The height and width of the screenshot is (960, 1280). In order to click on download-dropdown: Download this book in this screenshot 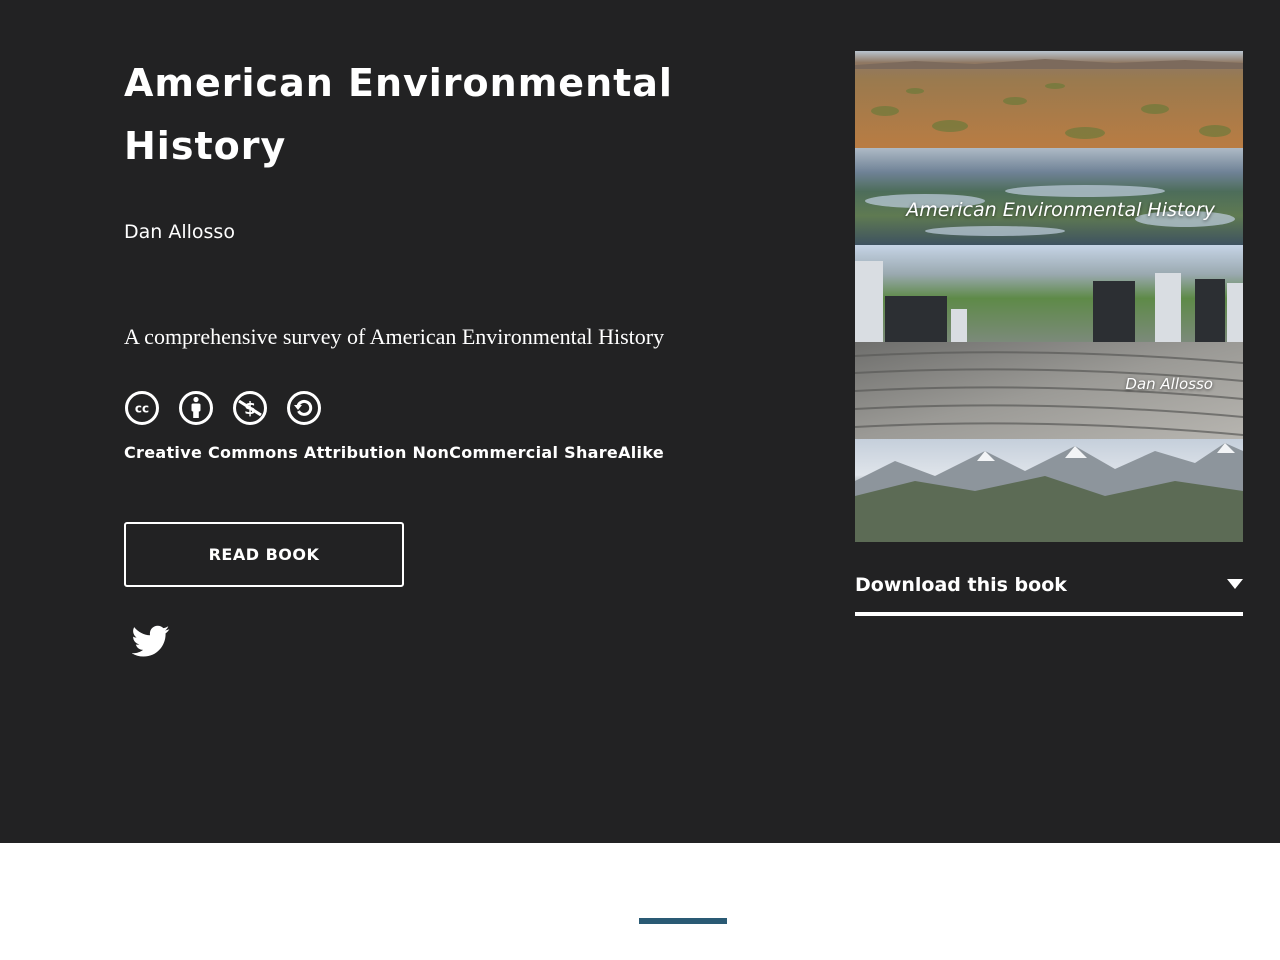, I will do `click(1049, 591)`.